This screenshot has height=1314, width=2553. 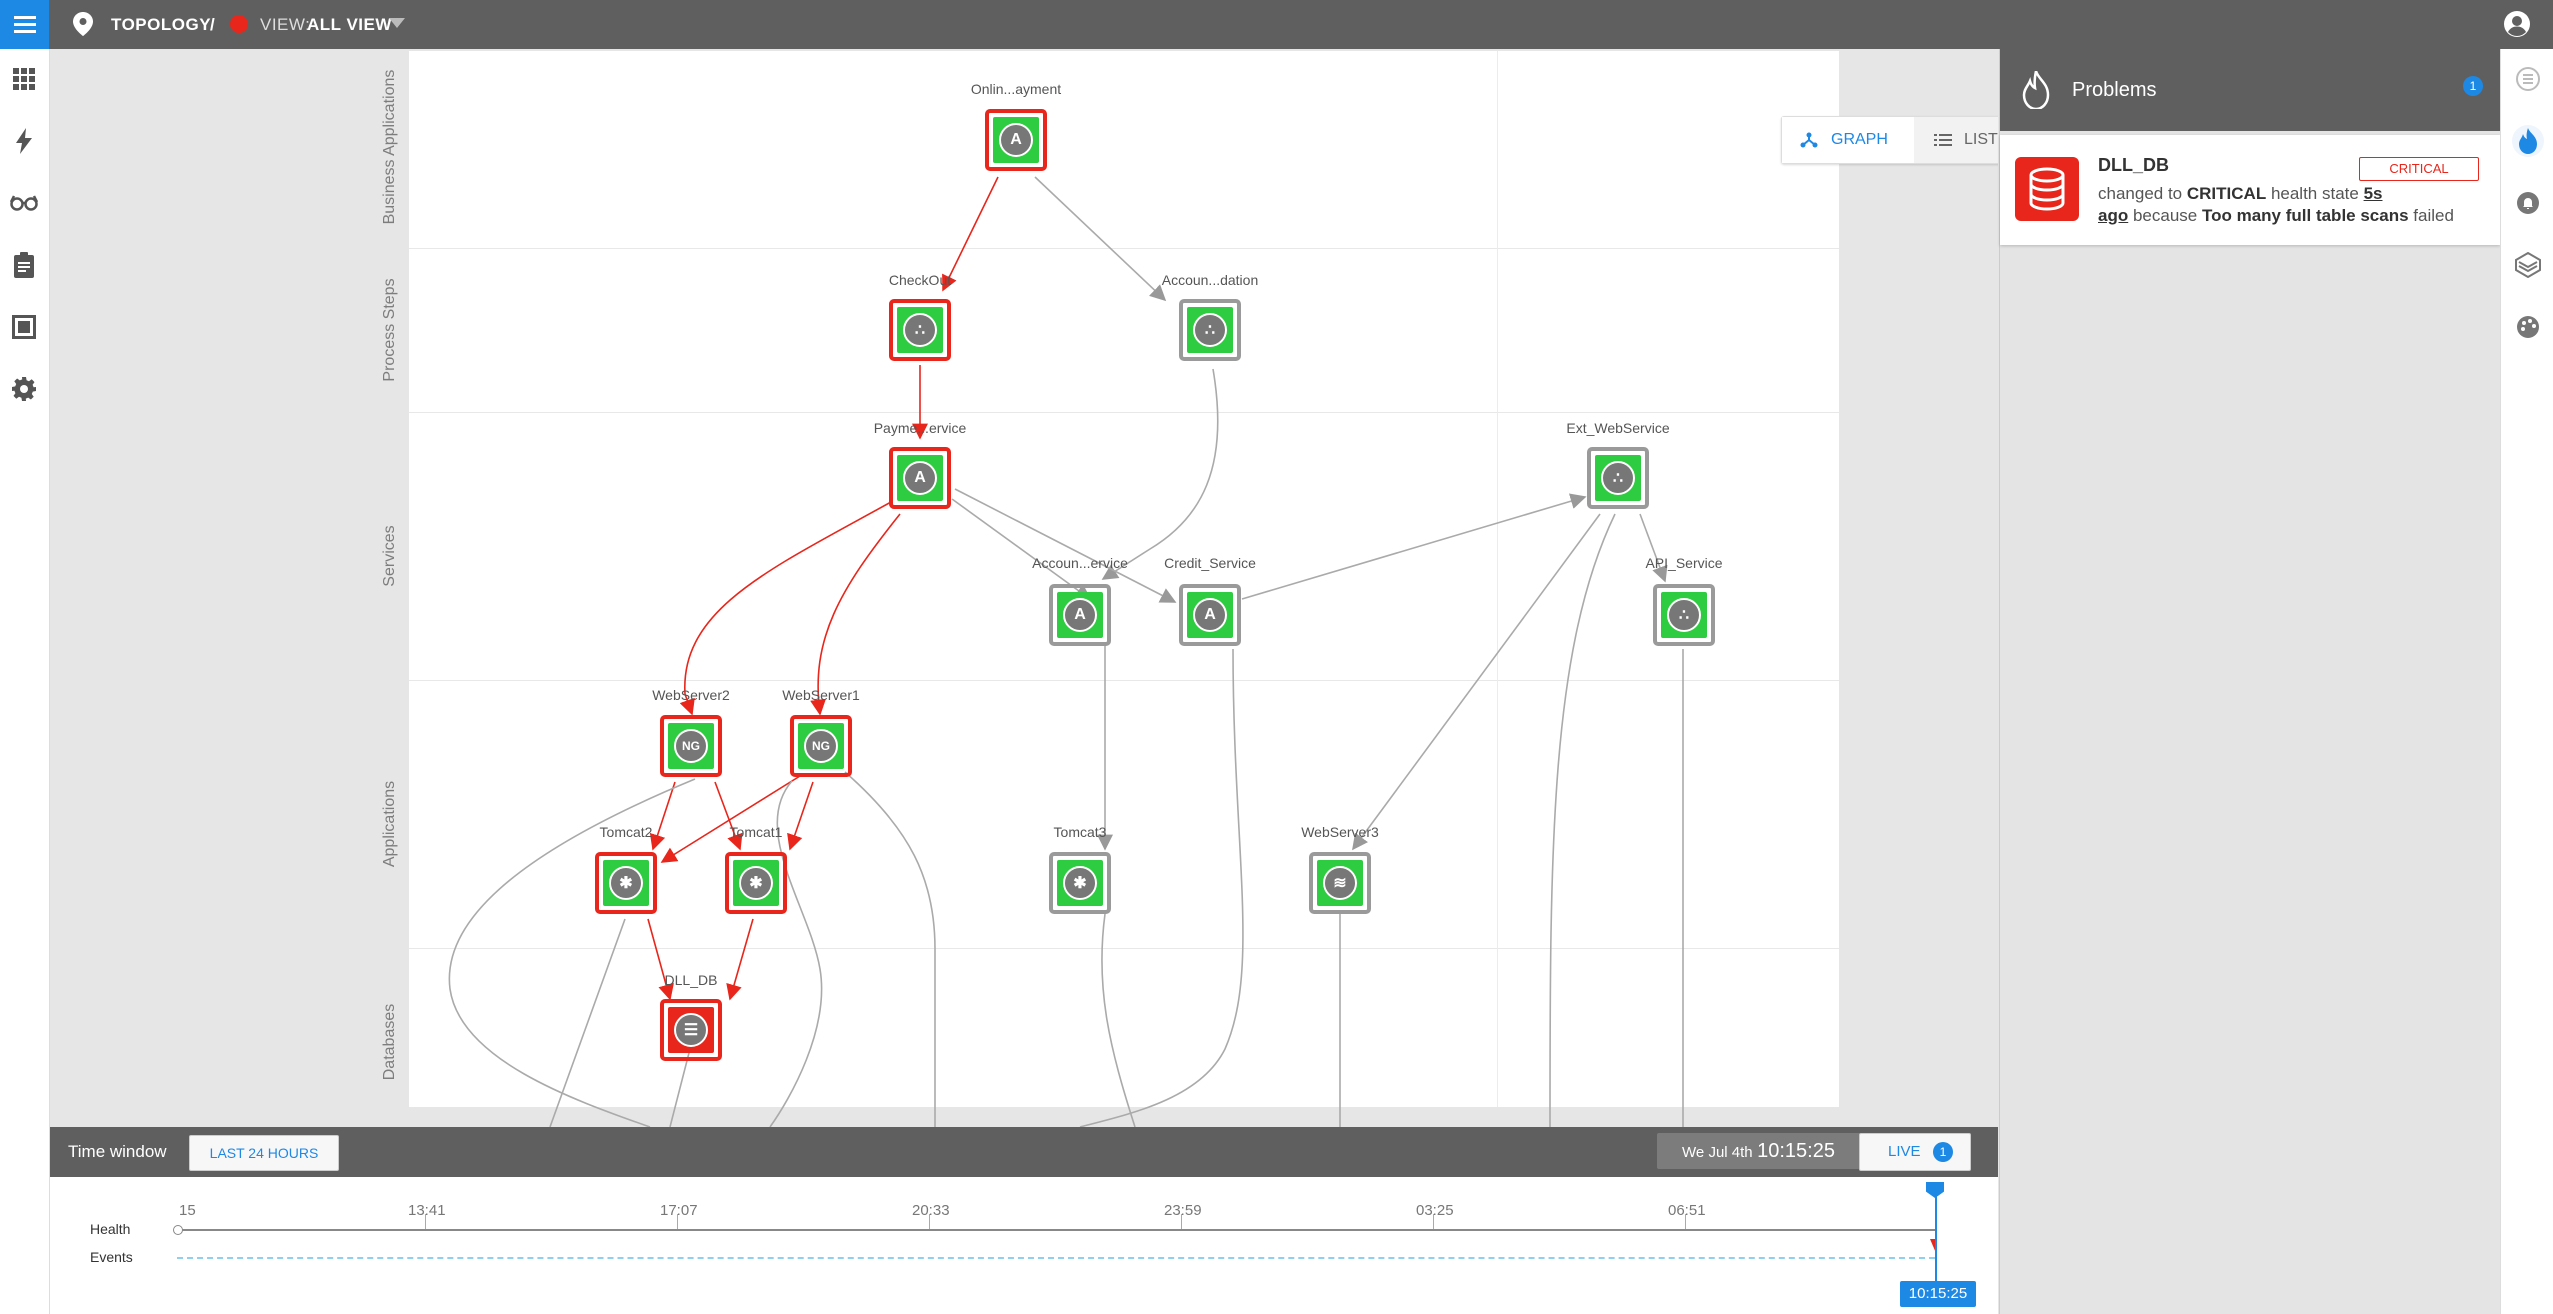 I want to click on node-tomcat1: ✱, so click(x=756, y=883).